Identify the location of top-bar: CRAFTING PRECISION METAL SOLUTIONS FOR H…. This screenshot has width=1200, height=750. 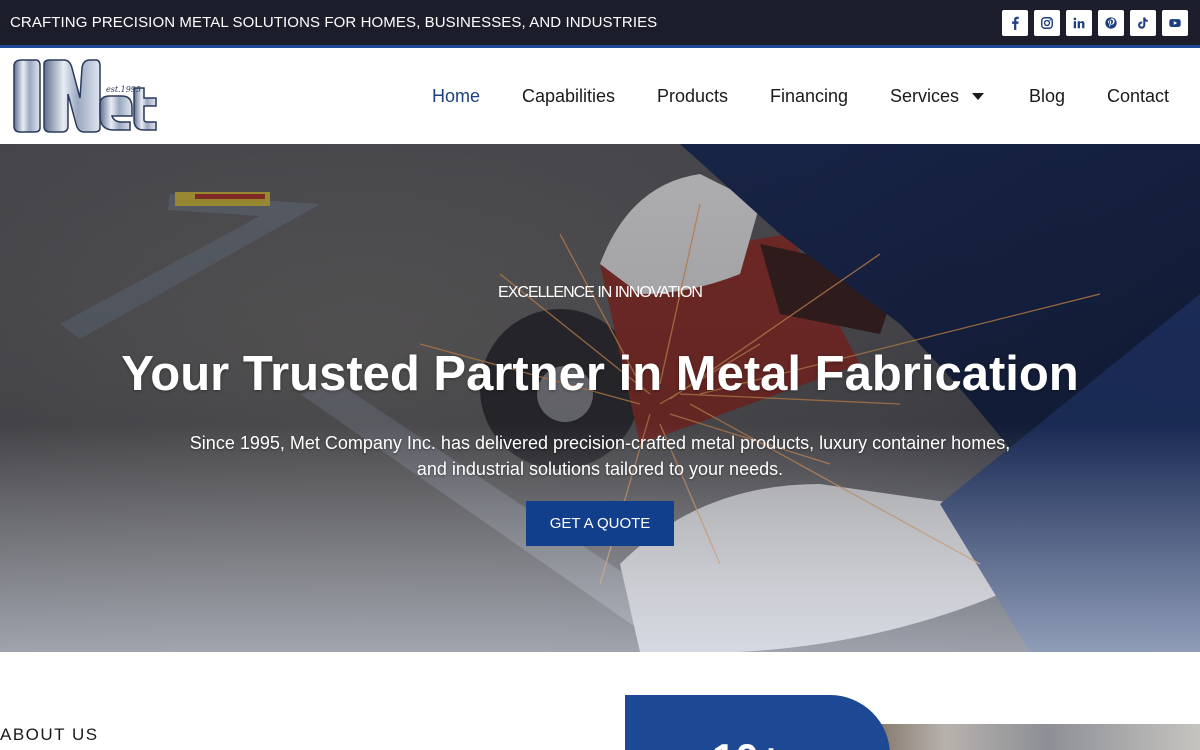
(600, 22).